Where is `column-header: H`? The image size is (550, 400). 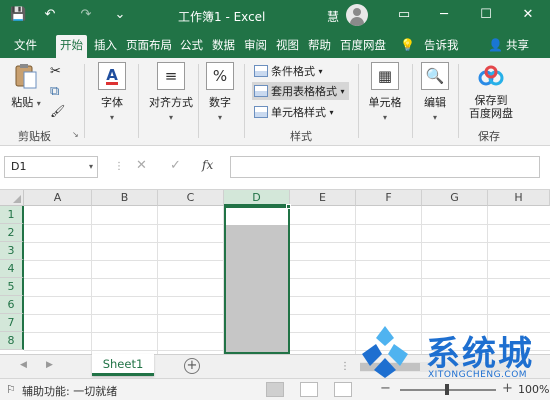 column-header: H is located at coordinates (519, 198).